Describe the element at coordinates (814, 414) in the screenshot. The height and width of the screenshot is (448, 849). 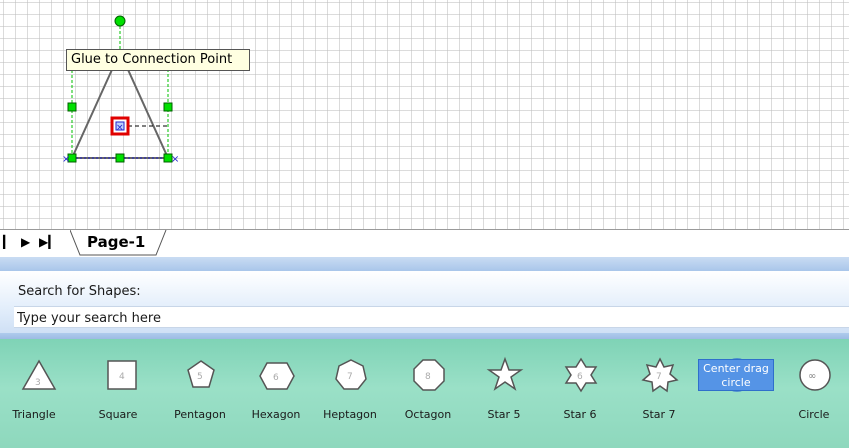
I see `shape-label: Circle` at that location.